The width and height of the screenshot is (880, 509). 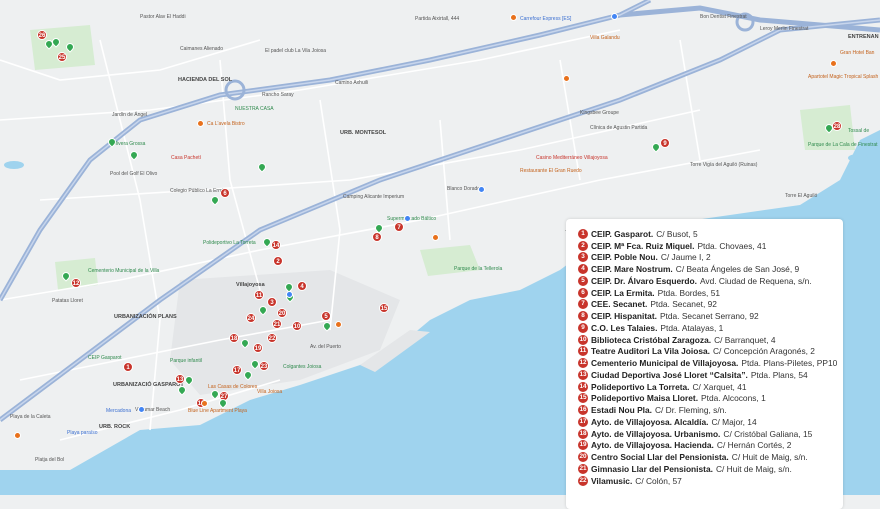 I want to click on map-marker-3: 3, so click(x=272, y=302).